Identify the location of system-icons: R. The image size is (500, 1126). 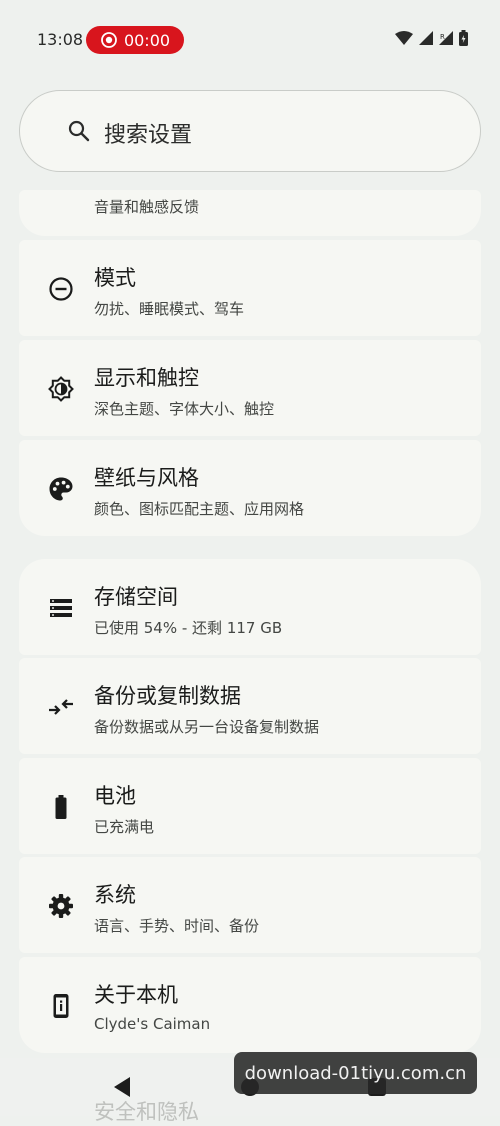
(431, 38).